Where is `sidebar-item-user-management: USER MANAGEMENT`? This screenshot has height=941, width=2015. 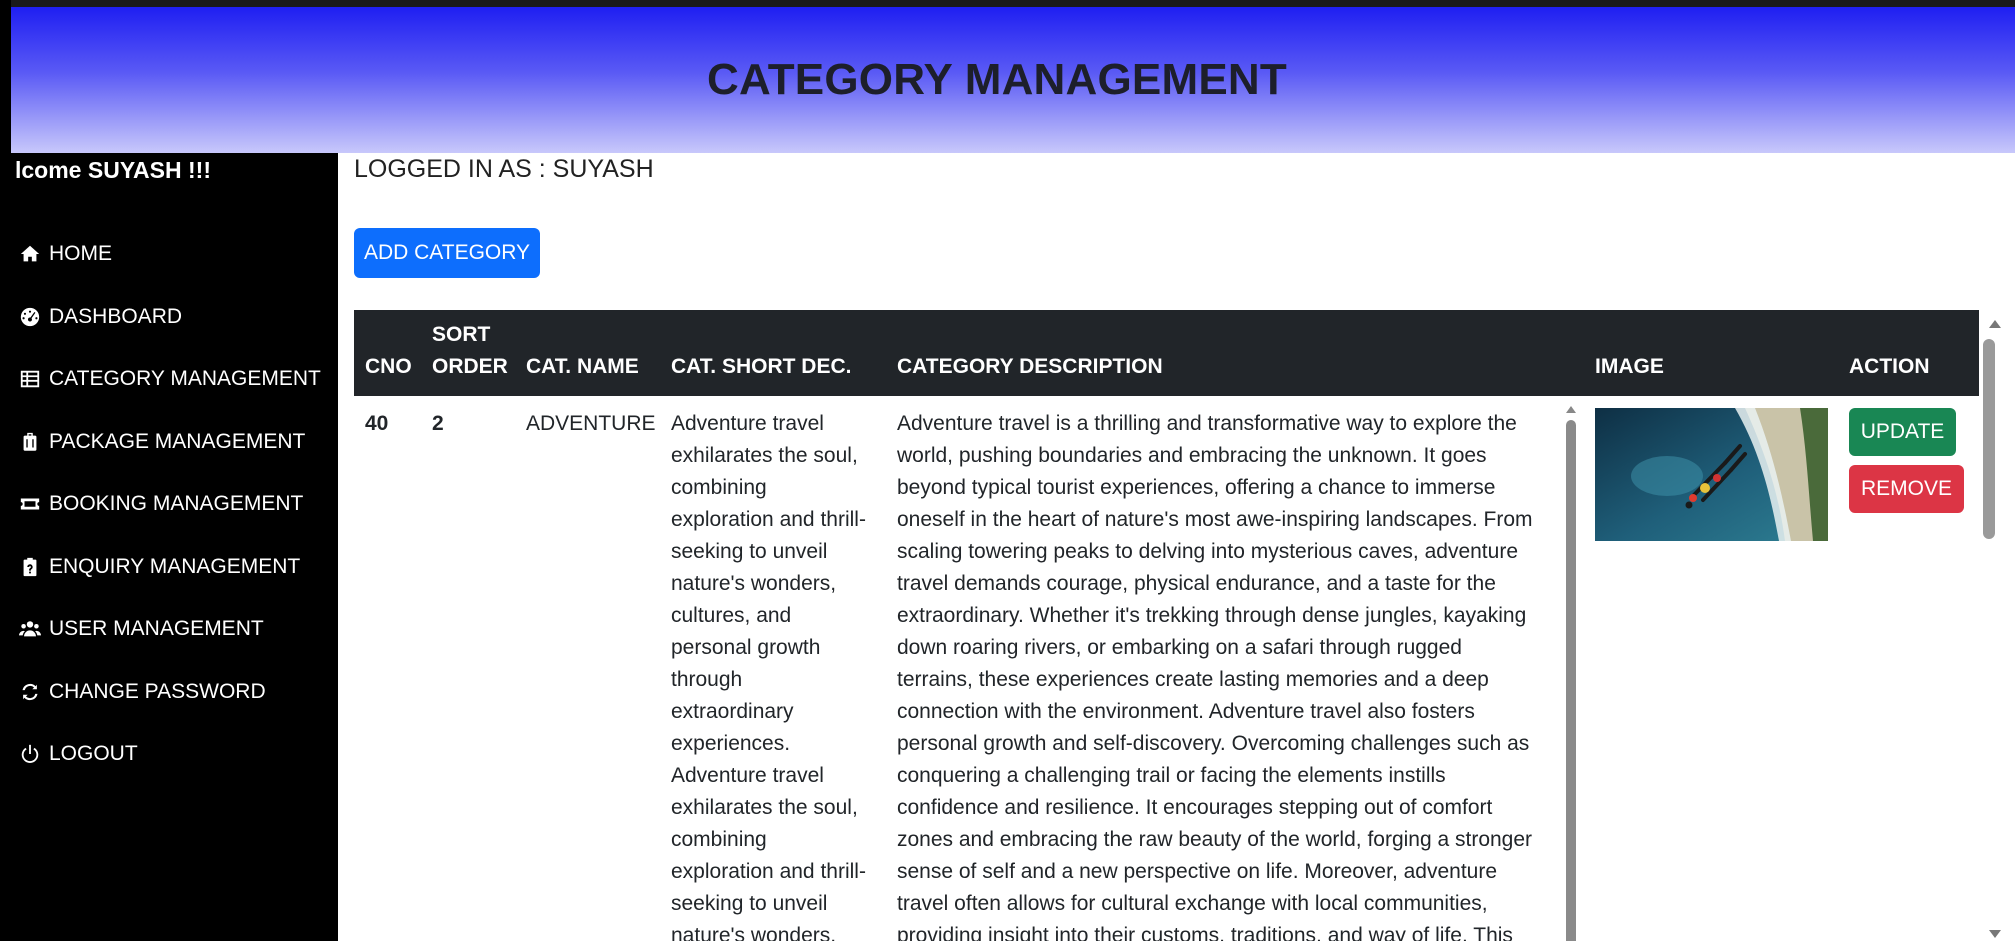 sidebar-item-user-management: USER MANAGEMENT is located at coordinates (170, 629).